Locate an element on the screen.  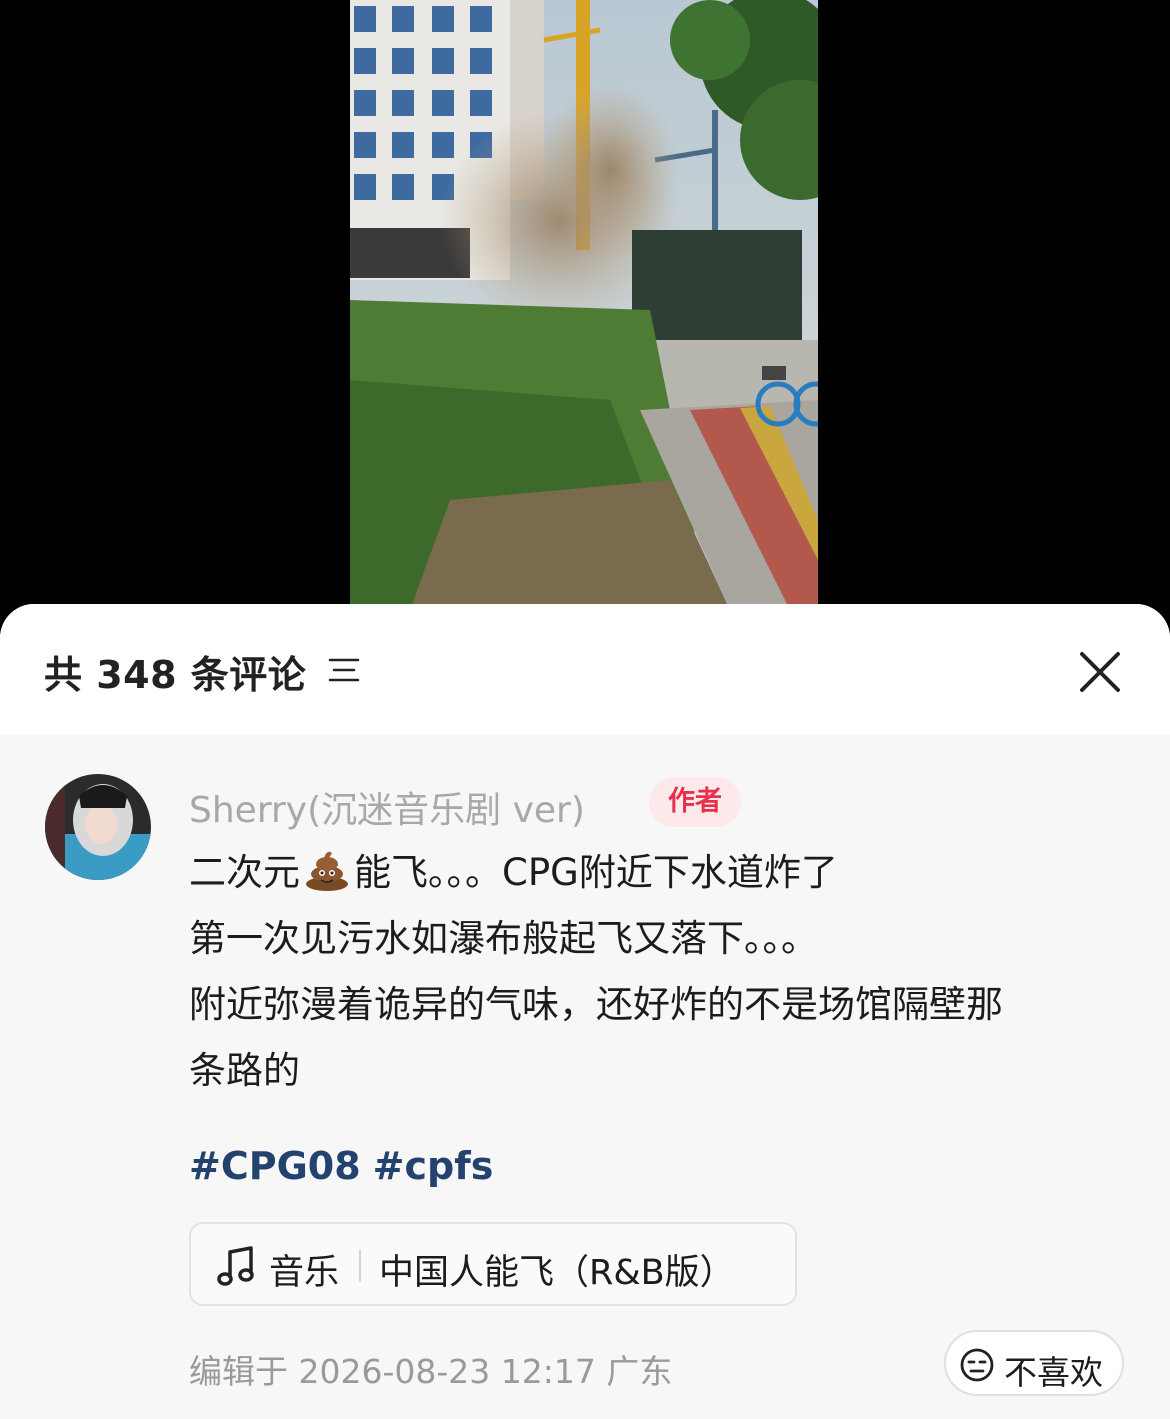
comment-line-1: 二次元 能飞。。。CPG附近下水道炸了 is located at coordinates (513, 872).